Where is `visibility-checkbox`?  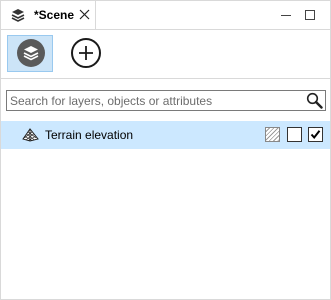 visibility-checkbox is located at coordinates (315, 134).